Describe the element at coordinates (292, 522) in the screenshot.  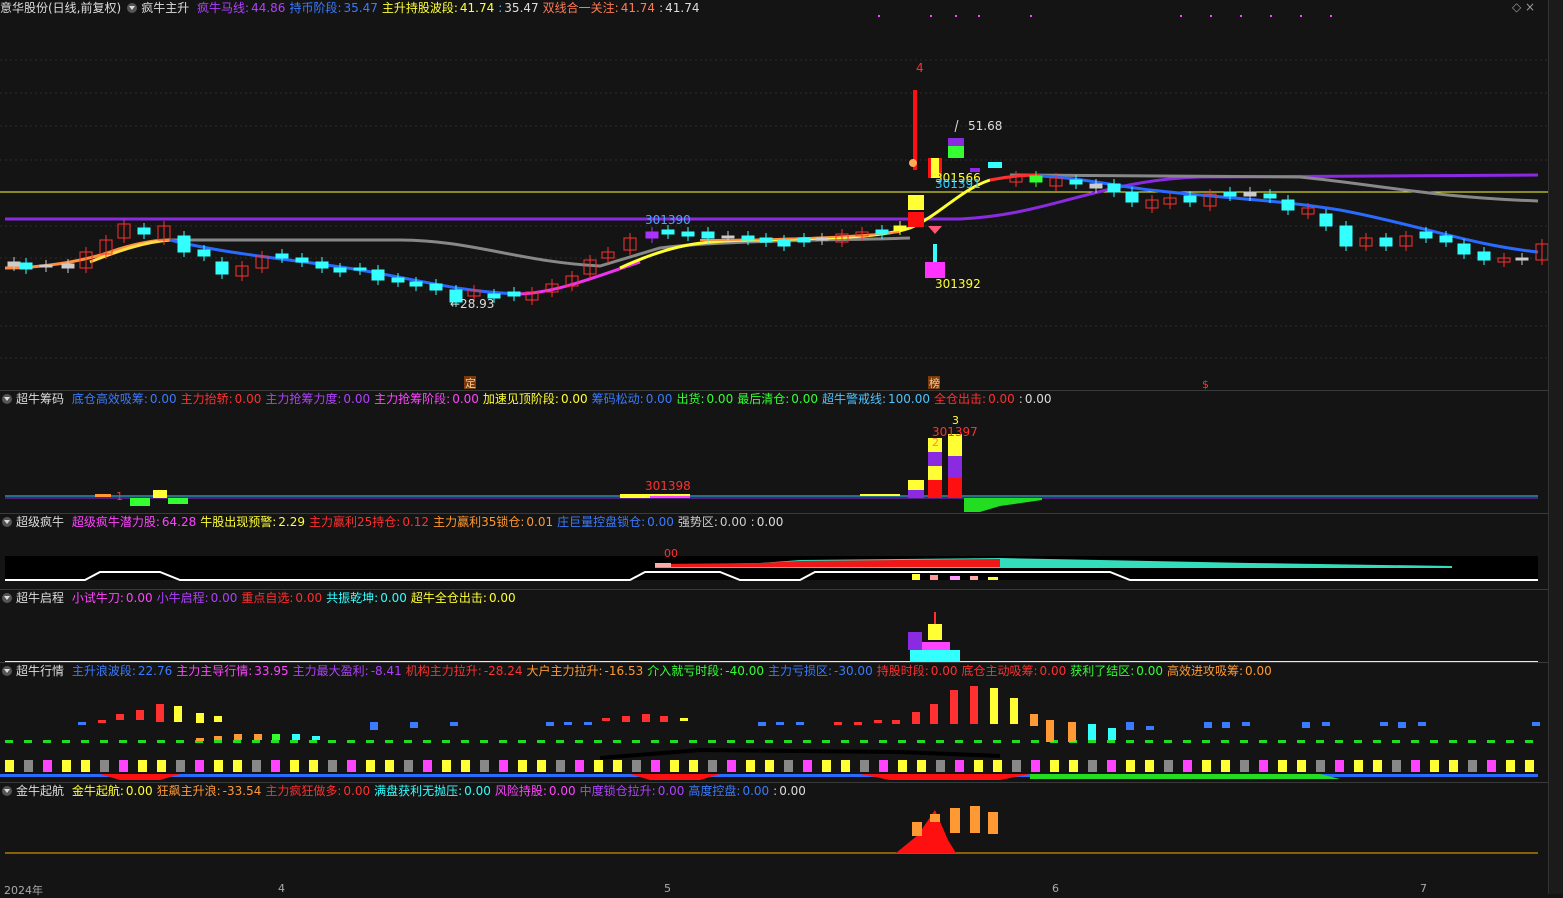
I see `panel3-number-1: 2.29` at that location.